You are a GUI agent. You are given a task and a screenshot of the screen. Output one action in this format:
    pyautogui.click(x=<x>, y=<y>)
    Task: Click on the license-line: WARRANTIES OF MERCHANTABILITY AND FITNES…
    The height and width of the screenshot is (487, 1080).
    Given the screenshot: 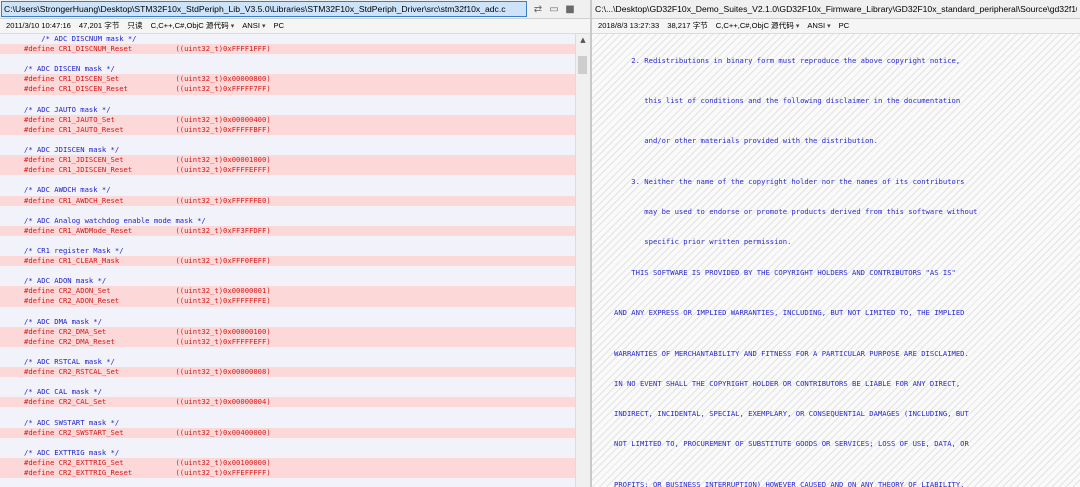 What is the action you would take?
    pyautogui.click(x=791, y=353)
    